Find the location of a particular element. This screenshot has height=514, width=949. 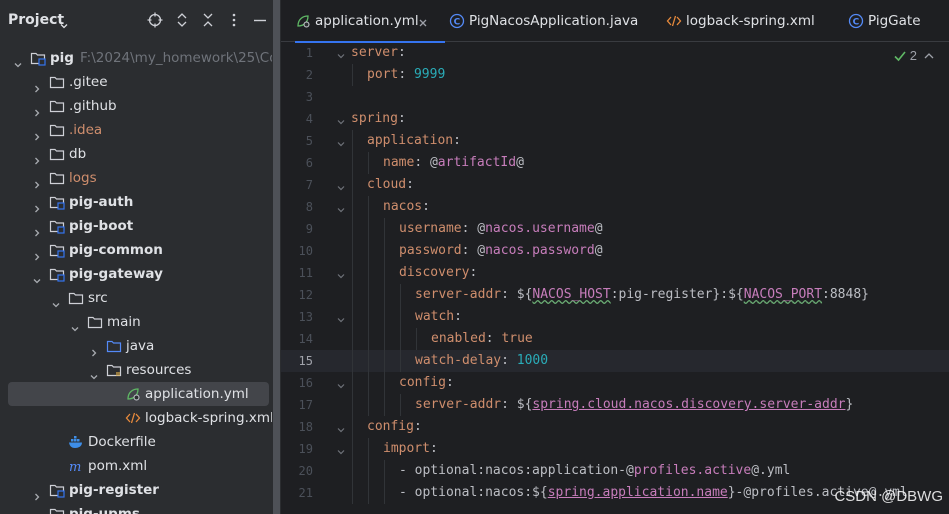

tree-item-pom-xml: m pom.xml is located at coordinates (136, 466).